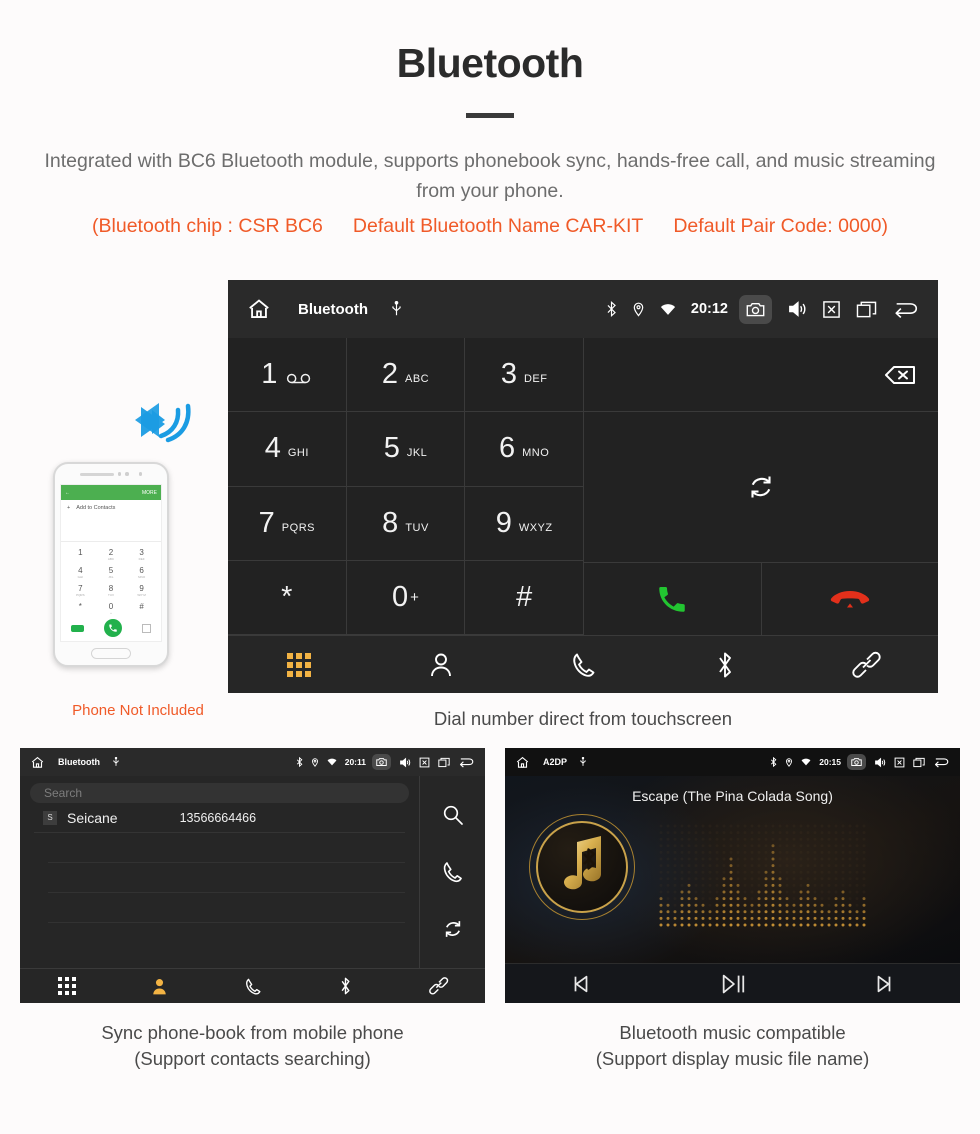 Image resolution: width=980 pixels, height=1134 pixels. I want to click on usb-icon, so click(116, 762).